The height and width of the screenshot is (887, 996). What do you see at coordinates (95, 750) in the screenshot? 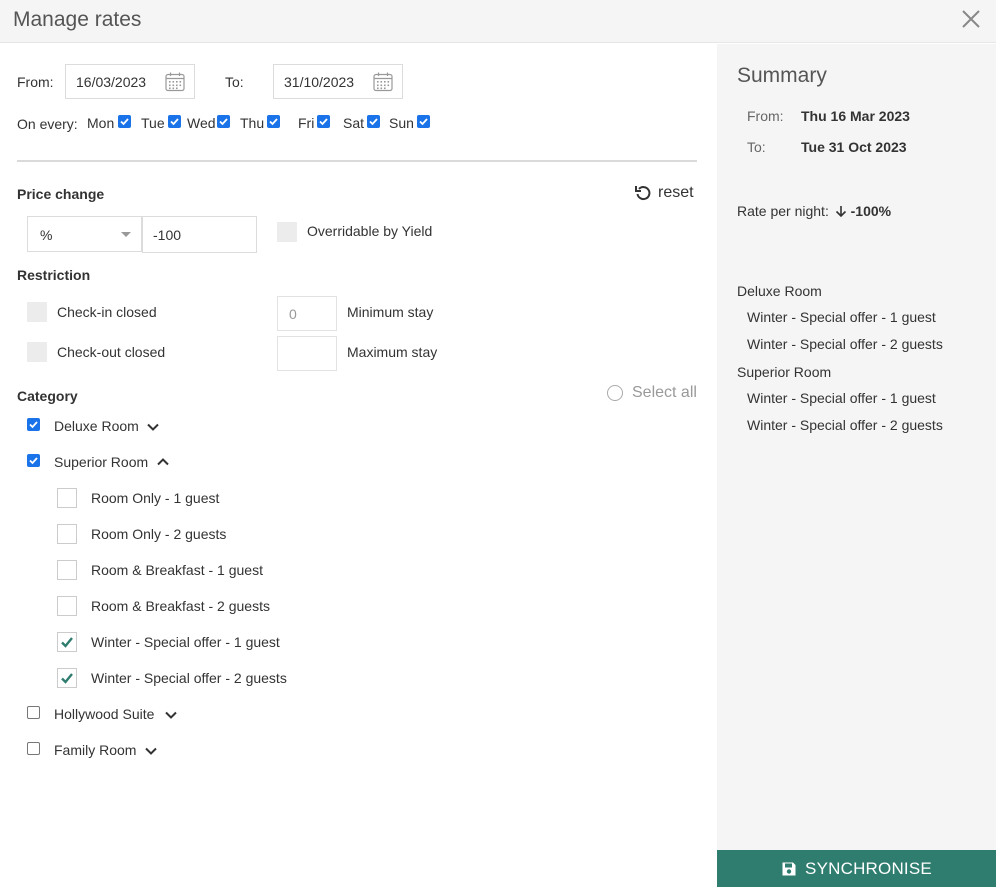
I see `category-label-family: Family Room` at bounding box center [95, 750].